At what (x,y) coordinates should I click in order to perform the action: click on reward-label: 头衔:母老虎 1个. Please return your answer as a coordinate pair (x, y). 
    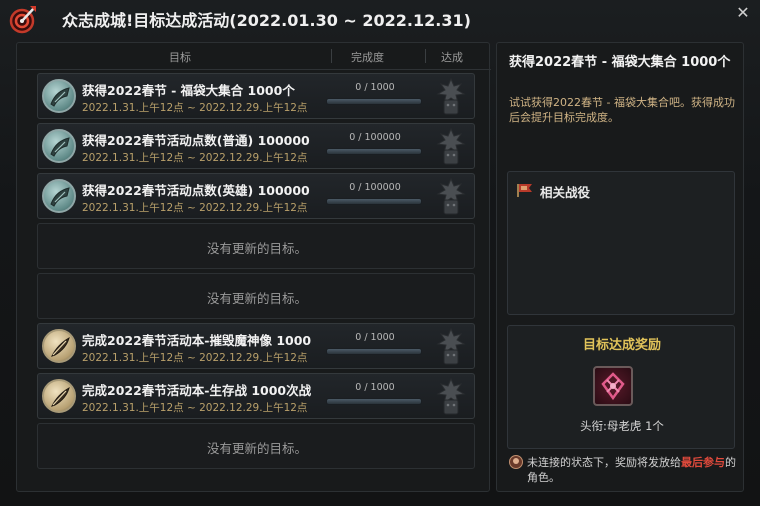
    Looking at the image, I should click on (622, 426).